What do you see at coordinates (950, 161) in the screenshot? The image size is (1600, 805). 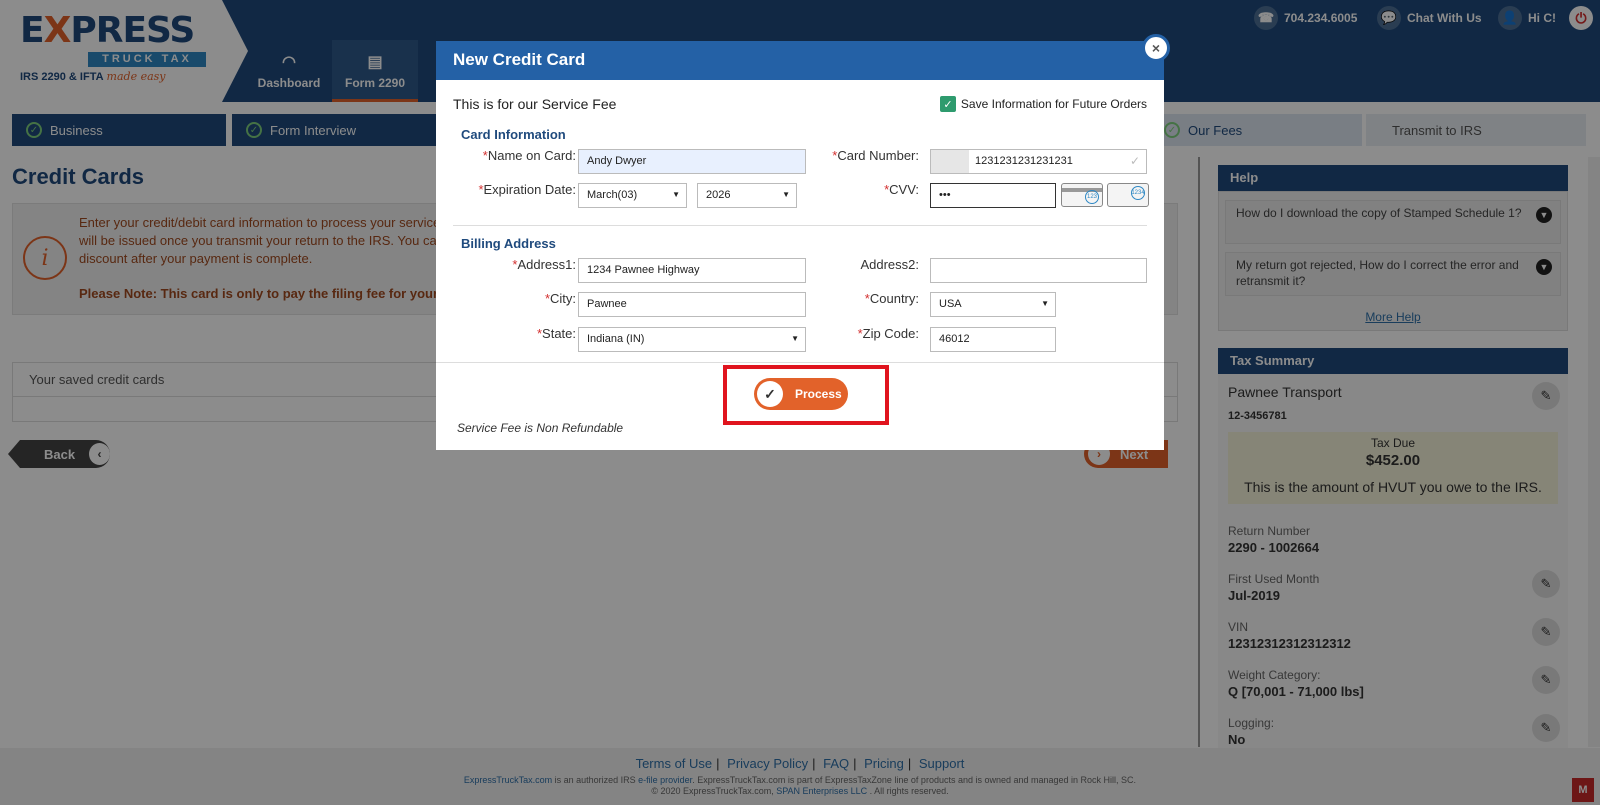 I see `card-type-placeholder` at bounding box center [950, 161].